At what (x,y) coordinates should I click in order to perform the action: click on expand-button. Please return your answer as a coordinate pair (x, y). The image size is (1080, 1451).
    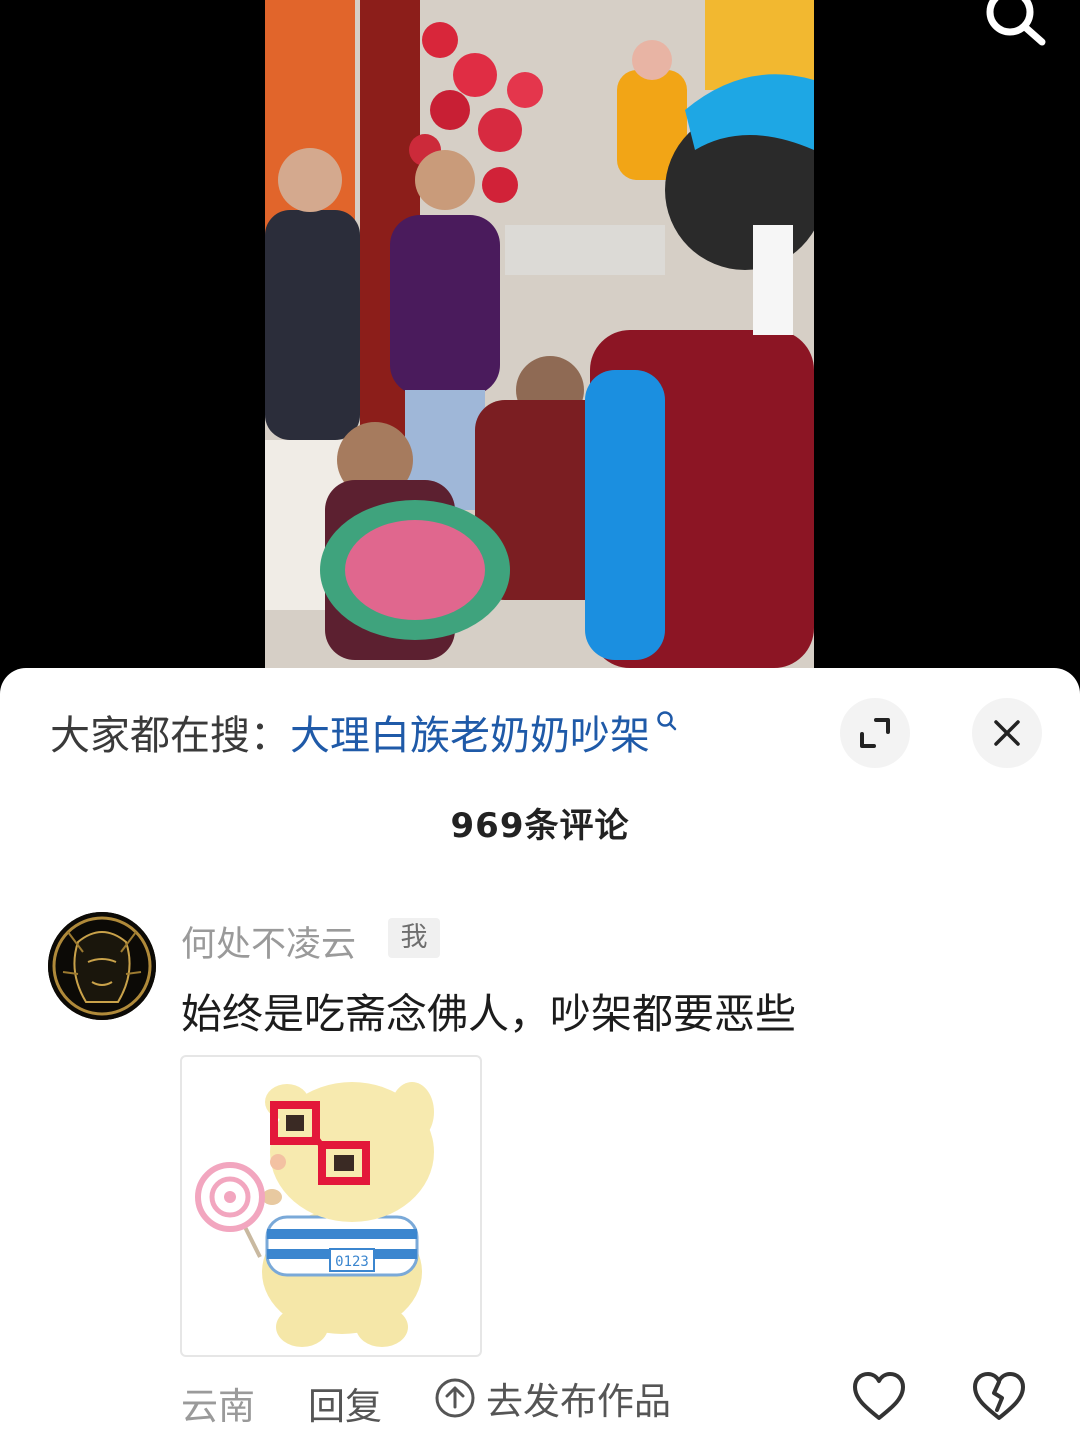
    Looking at the image, I should click on (875, 733).